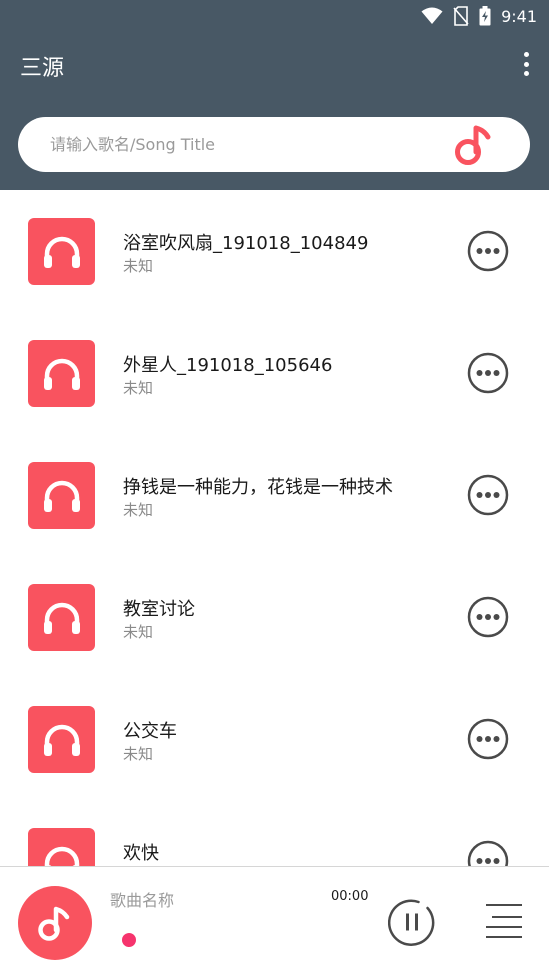 The width and height of the screenshot is (549, 976). I want to click on search-bar, so click(274, 144).